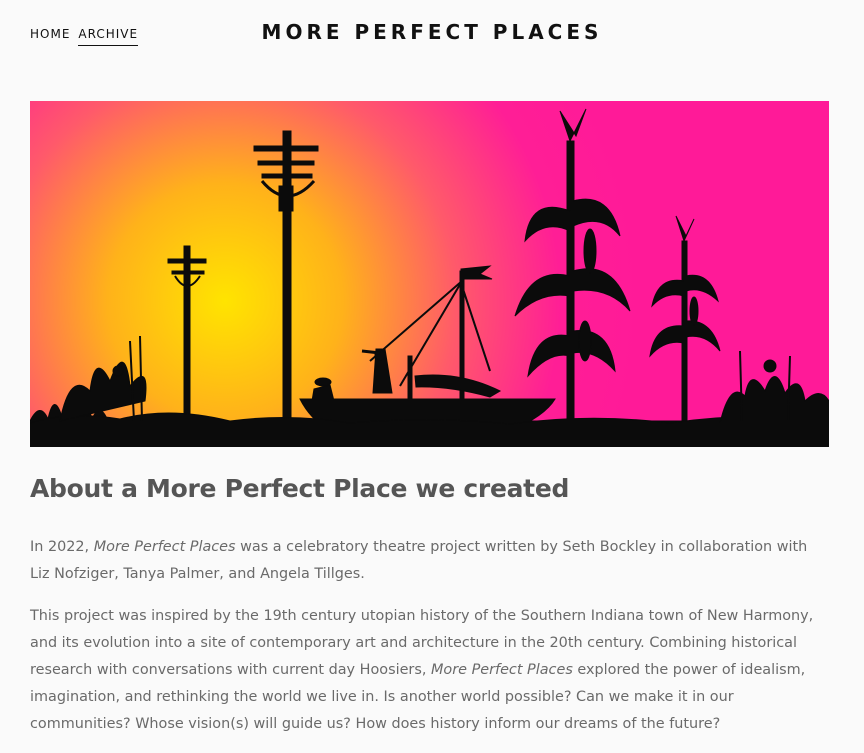 The width and height of the screenshot is (864, 753). I want to click on article-heading: About a More Perfect Place we created, so click(300, 488).